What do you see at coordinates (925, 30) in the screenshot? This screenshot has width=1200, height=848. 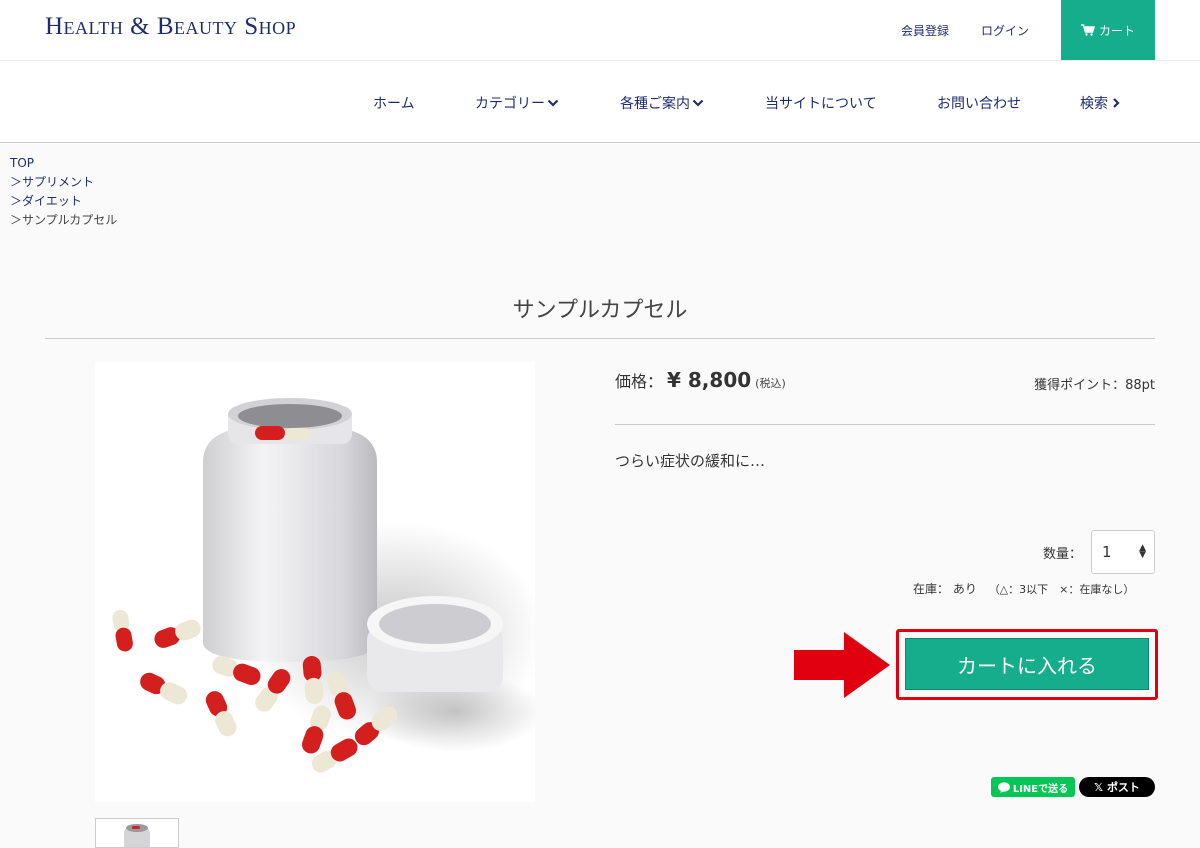 I see `register-link: 会員登録` at bounding box center [925, 30].